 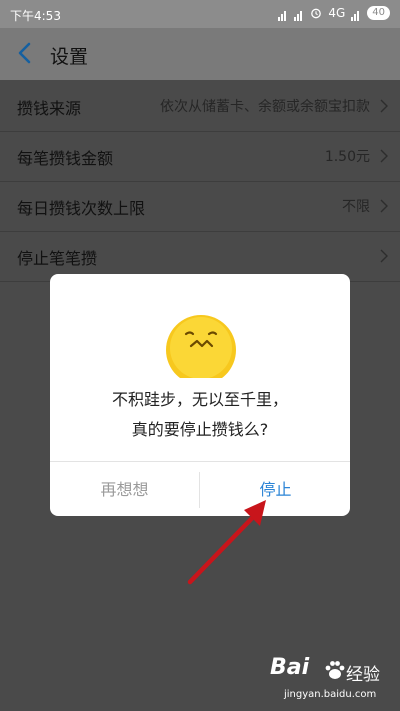 What do you see at coordinates (35, 16) in the screenshot?
I see `status-time: 下午4:53` at bounding box center [35, 16].